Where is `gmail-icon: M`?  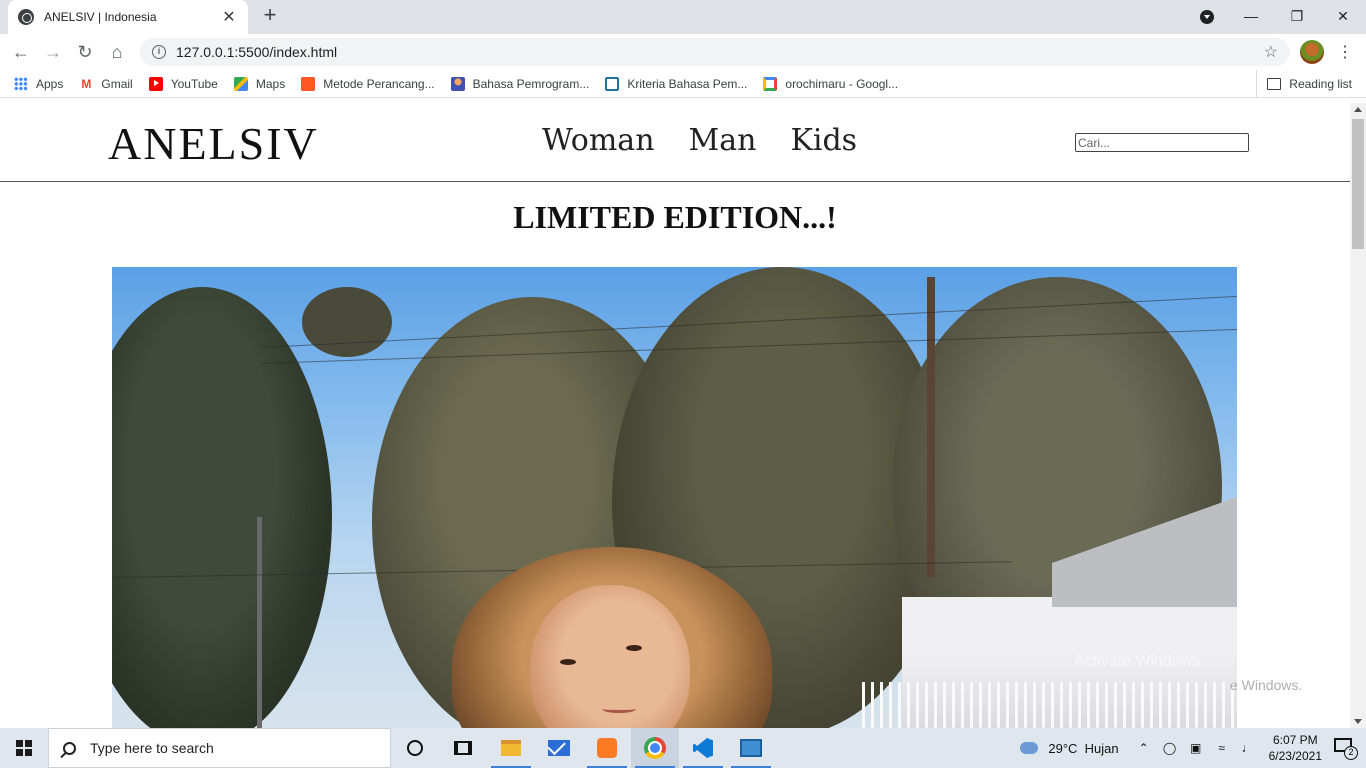
gmail-icon: M is located at coordinates (86, 83).